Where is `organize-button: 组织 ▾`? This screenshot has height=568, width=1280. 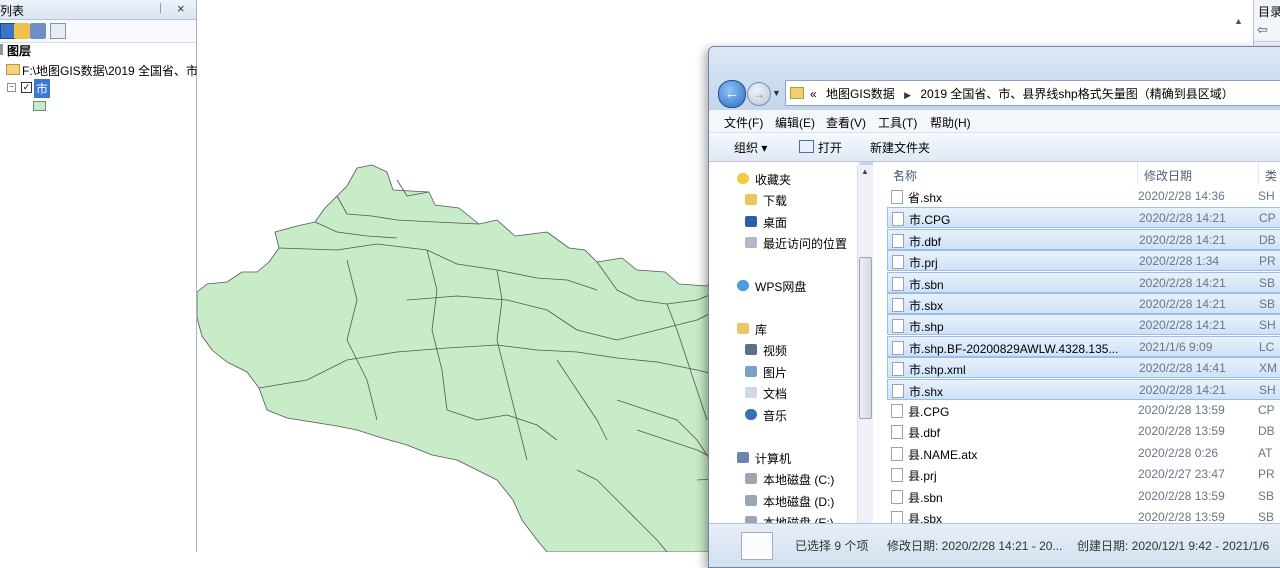 organize-button: 组织 ▾ is located at coordinates (750, 147).